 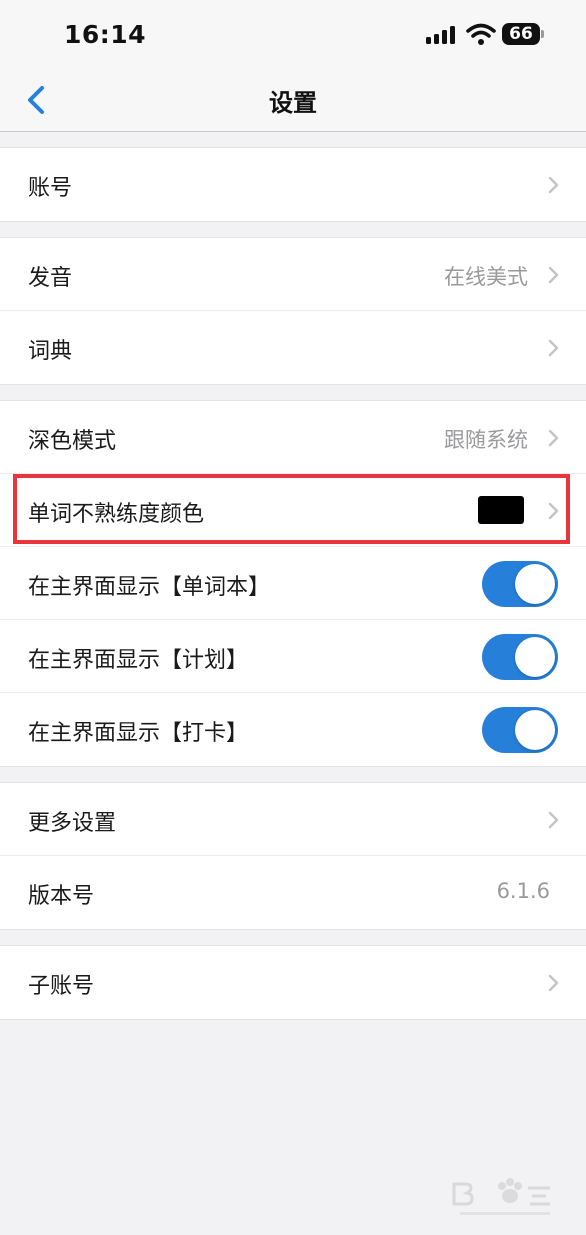 I want to click on row-label: 在主界面显示【打卡】, so click(x=138, y=733).